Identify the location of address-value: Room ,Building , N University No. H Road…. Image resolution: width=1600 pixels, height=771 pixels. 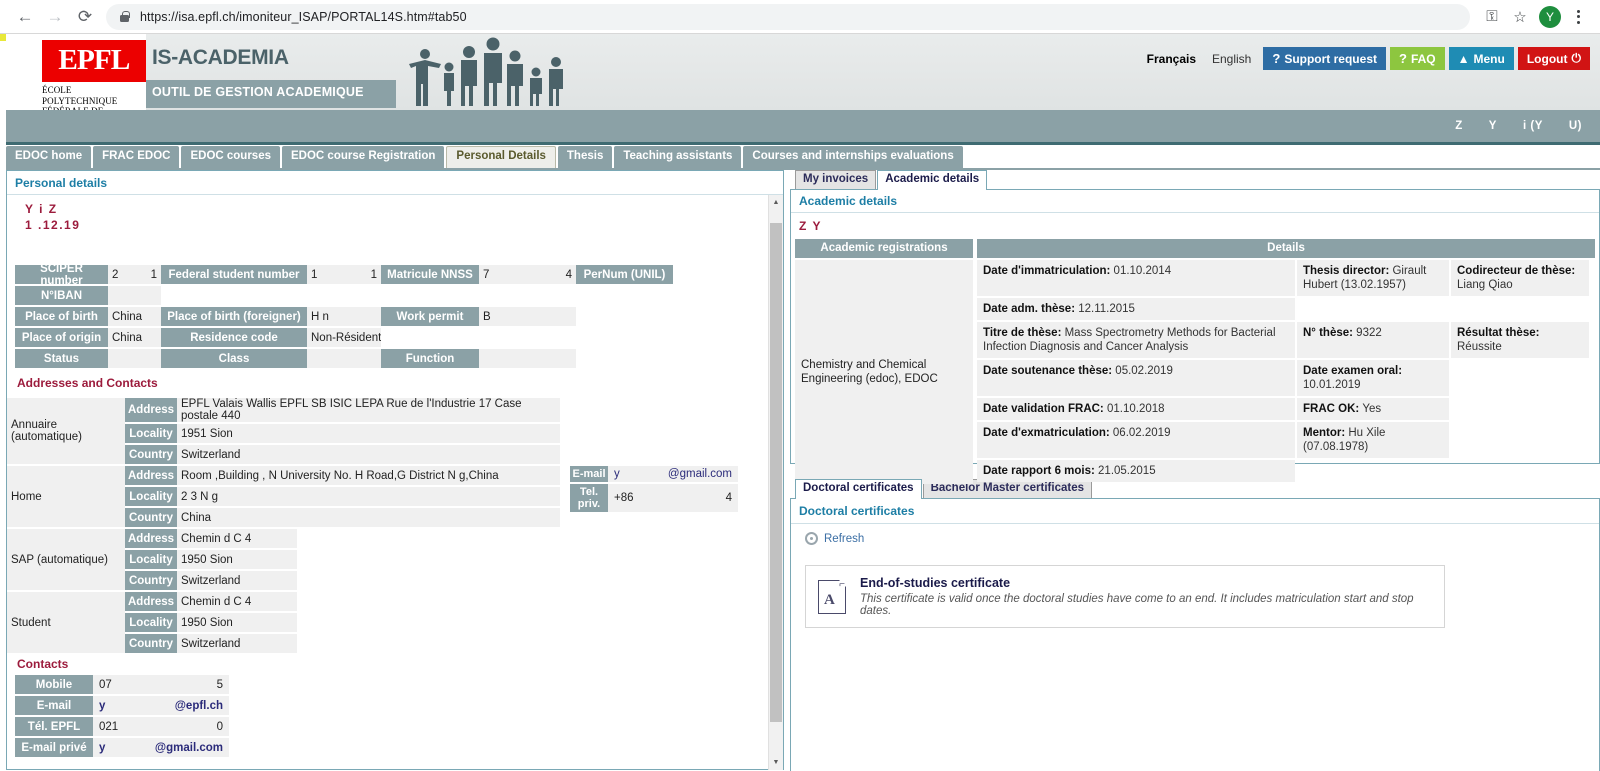
(368, 475).